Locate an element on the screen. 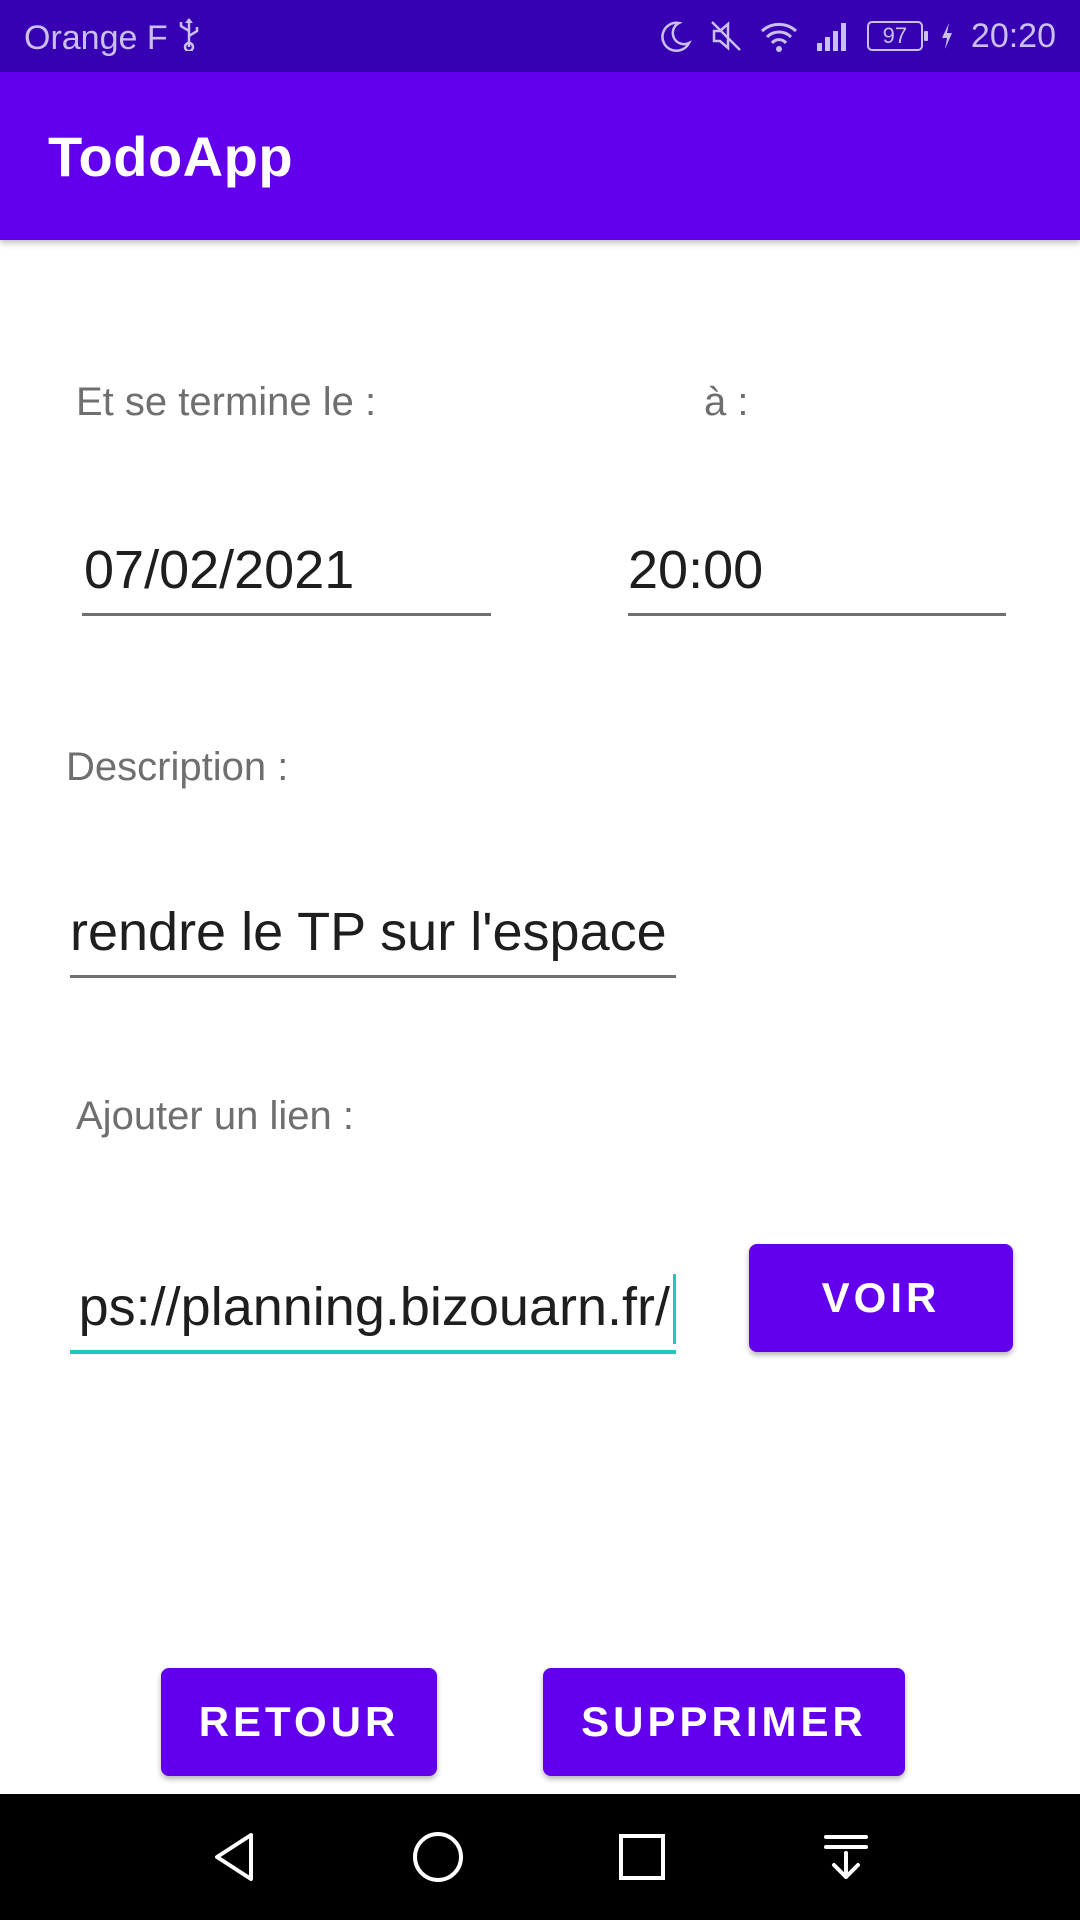 The height and width of the screenshot is (1920, 1080). description-field: rendre le TP sur l'espace r is located at coordinates (373, 933).